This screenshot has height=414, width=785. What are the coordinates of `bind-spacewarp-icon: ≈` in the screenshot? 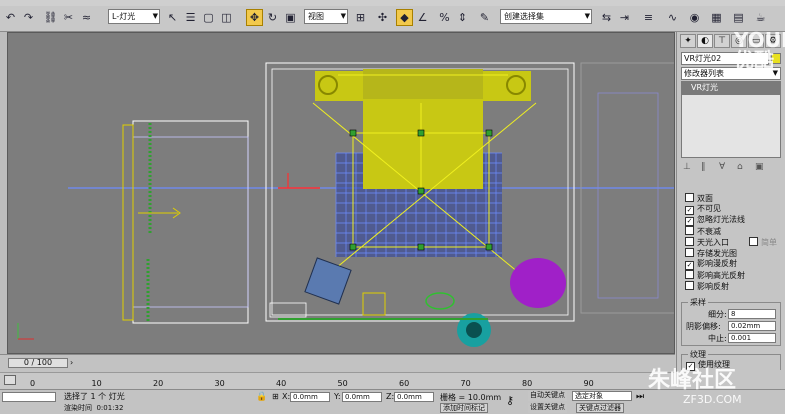 It's located at (86, 17).